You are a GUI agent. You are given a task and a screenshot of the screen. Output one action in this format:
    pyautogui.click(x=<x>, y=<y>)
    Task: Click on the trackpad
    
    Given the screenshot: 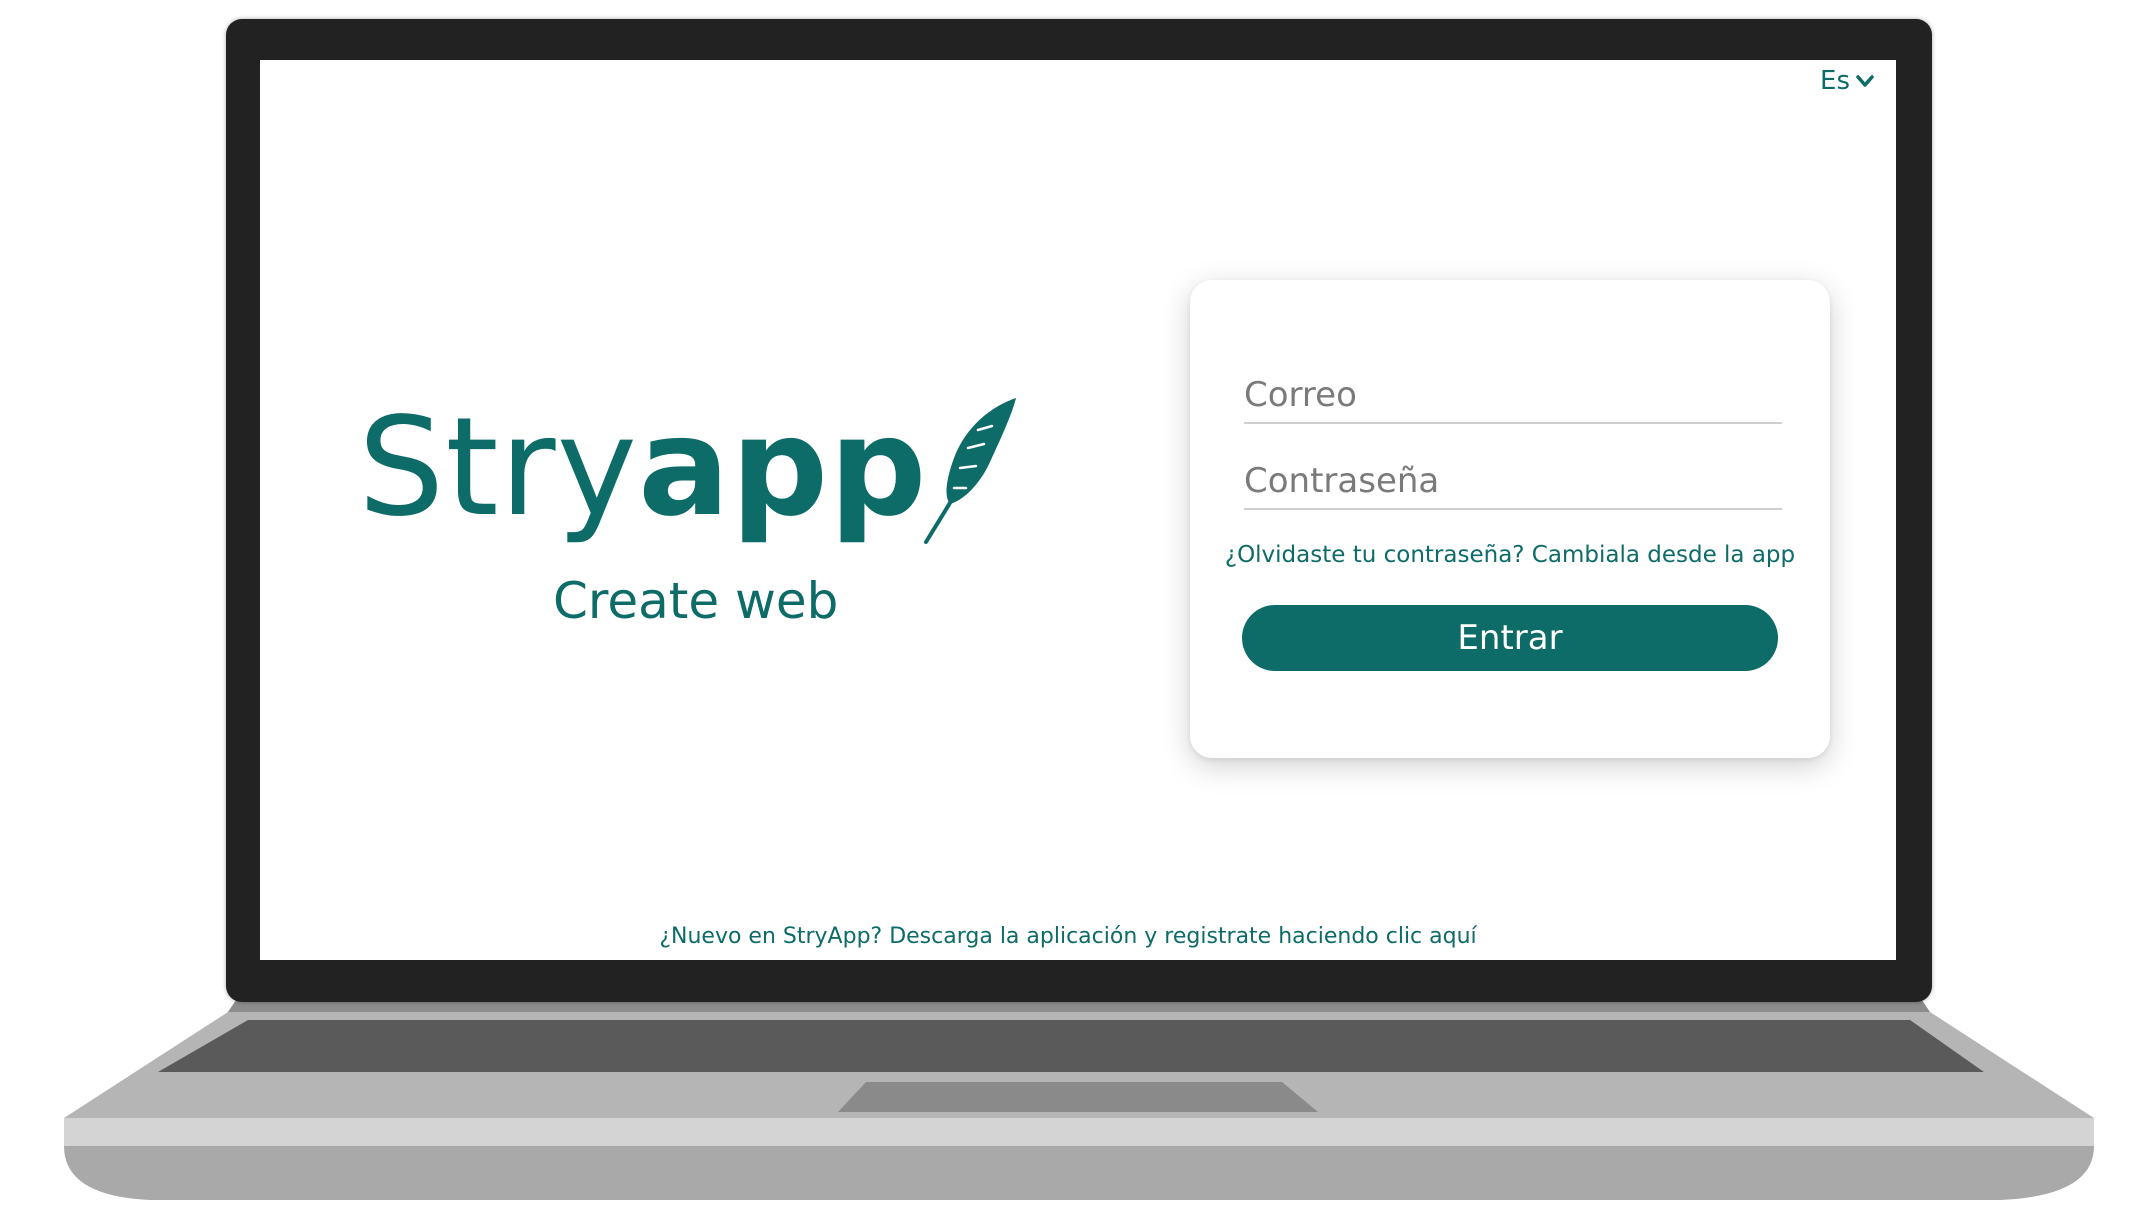 What is the action you would take?
    pyautogui.click(x=1078, y=1097)
    